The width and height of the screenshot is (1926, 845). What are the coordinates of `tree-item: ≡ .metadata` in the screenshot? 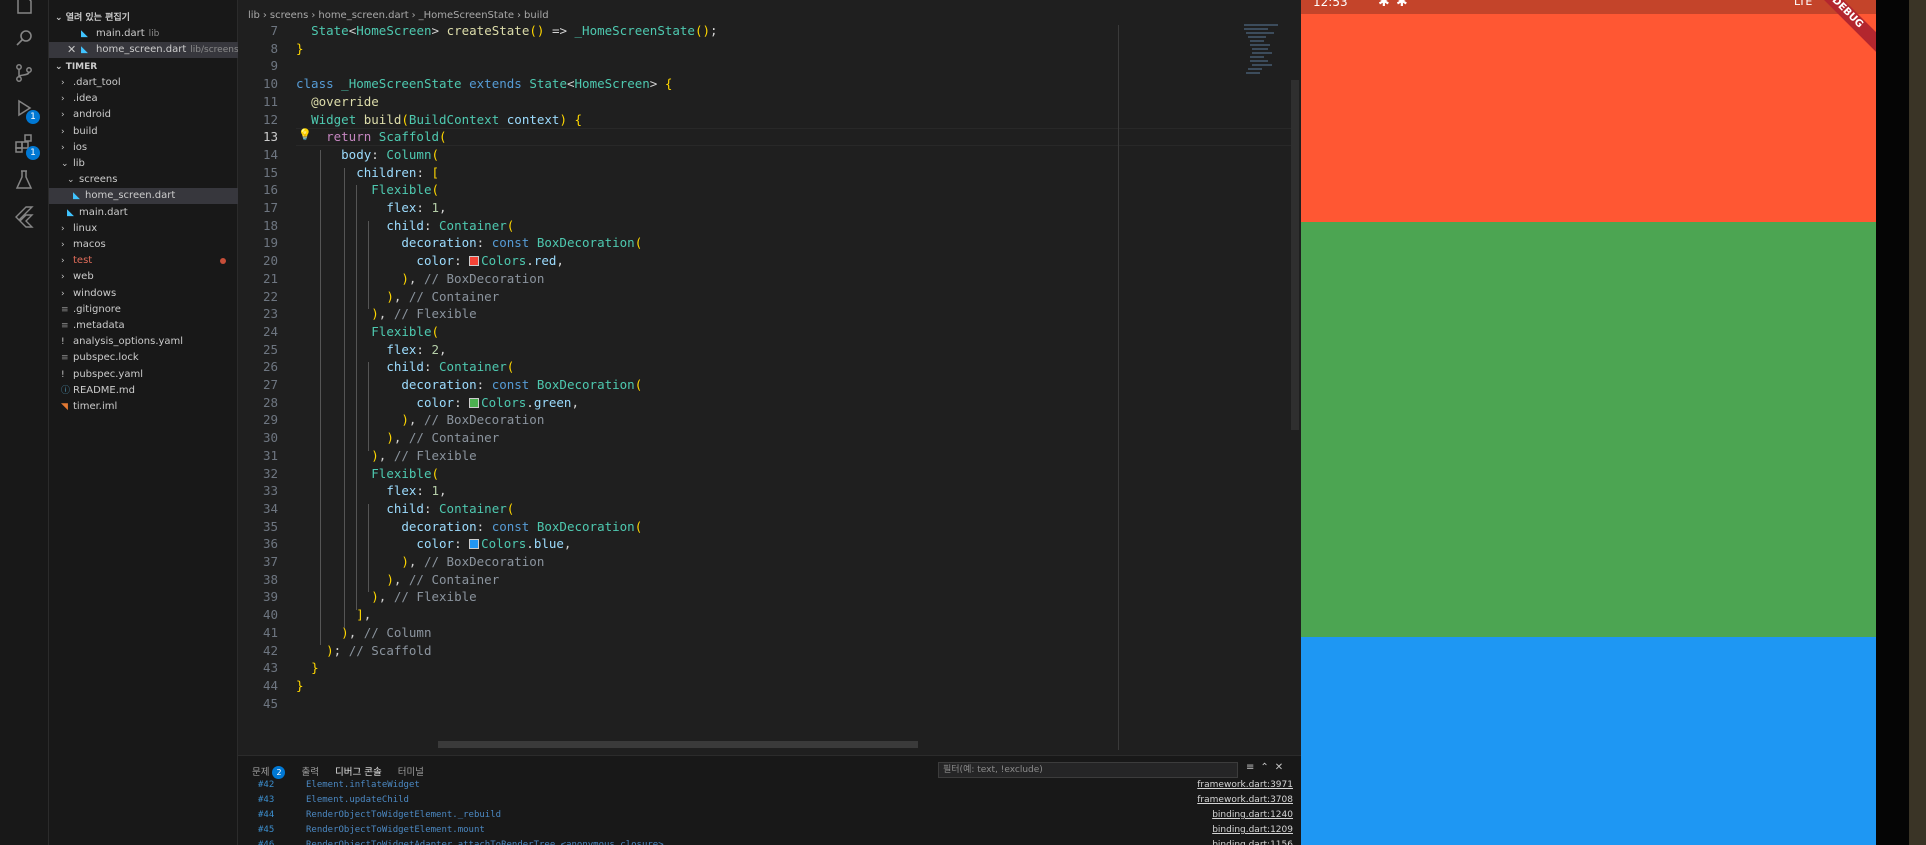 It's located at (143, 326).